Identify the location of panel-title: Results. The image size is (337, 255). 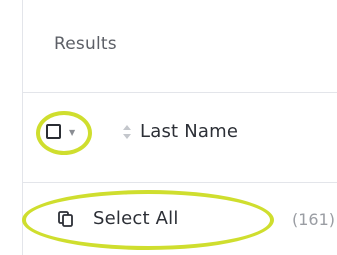
(85, 44).